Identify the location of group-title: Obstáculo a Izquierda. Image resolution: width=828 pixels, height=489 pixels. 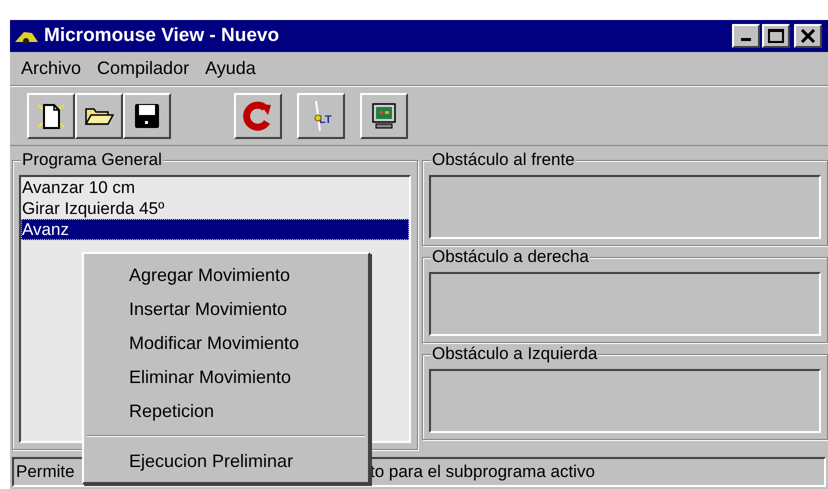
(514, 354).